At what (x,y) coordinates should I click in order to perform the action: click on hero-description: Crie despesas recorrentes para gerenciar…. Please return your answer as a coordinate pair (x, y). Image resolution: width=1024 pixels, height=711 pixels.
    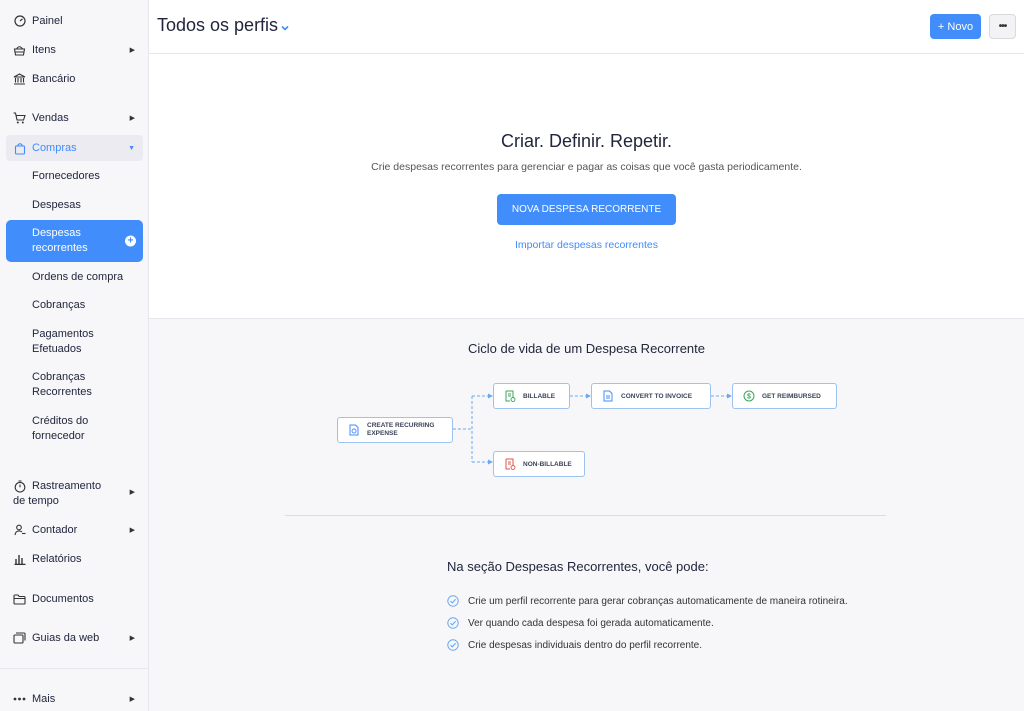
    Looking at the image, I should click on (586, 167).